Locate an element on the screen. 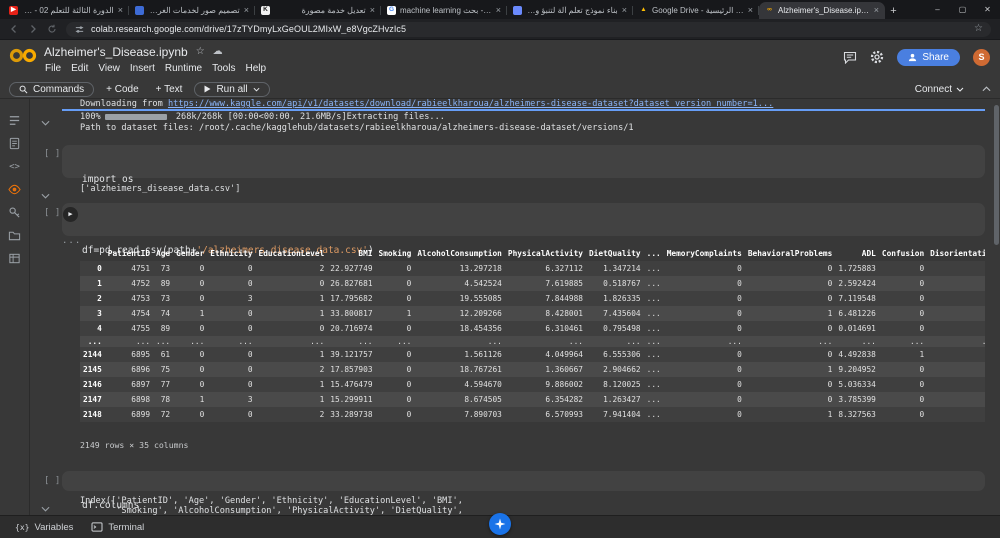 The image size is (1000, 538). df-cell: 0.518767 is located at coordinates (622, 283).